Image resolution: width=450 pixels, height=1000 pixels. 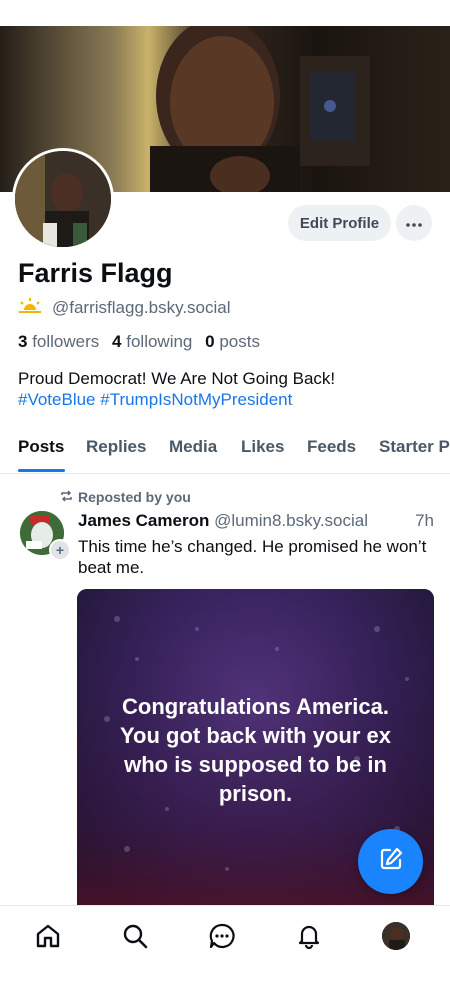 I want to click on nav-search, so click(x=135, y=938).